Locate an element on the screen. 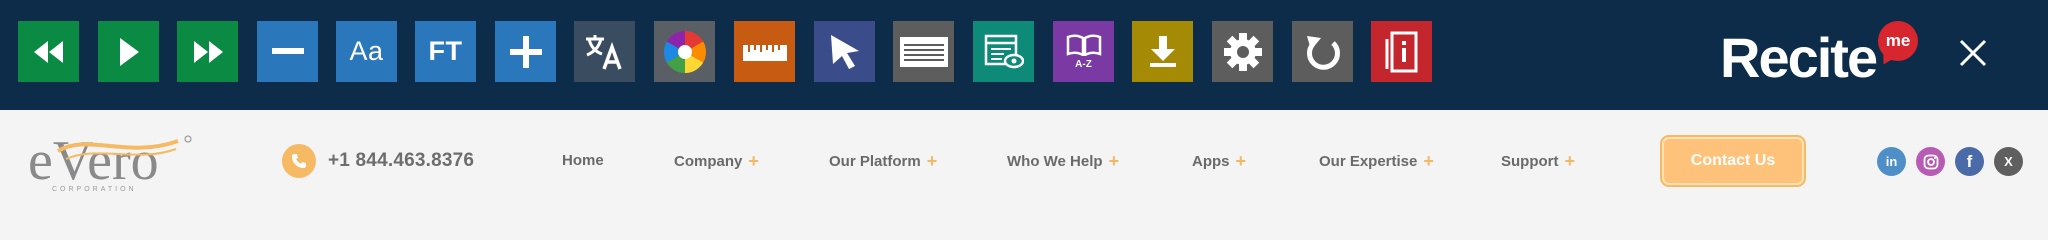  plus-icon is located at coordinates (525, 51).